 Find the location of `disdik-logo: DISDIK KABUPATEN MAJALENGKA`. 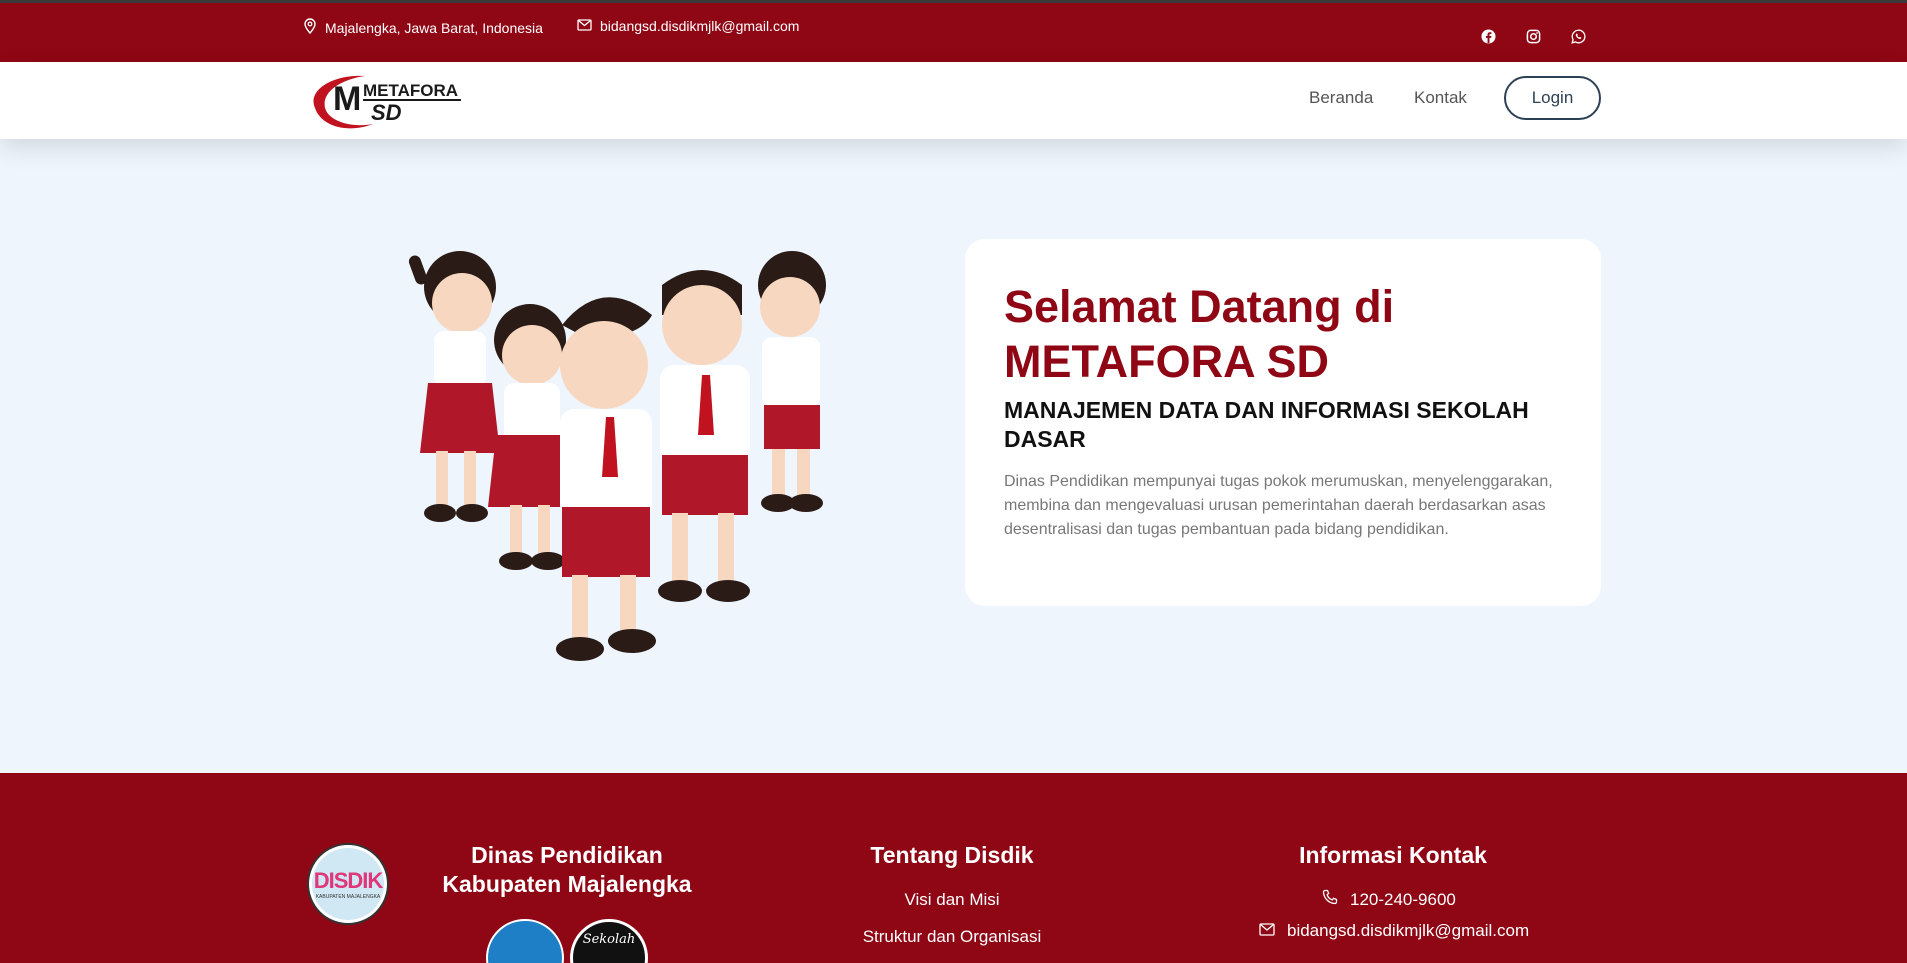

disdik-logo: DISDIK KABUPATEN MAJALENGKA is located at coordinates (348, 884).